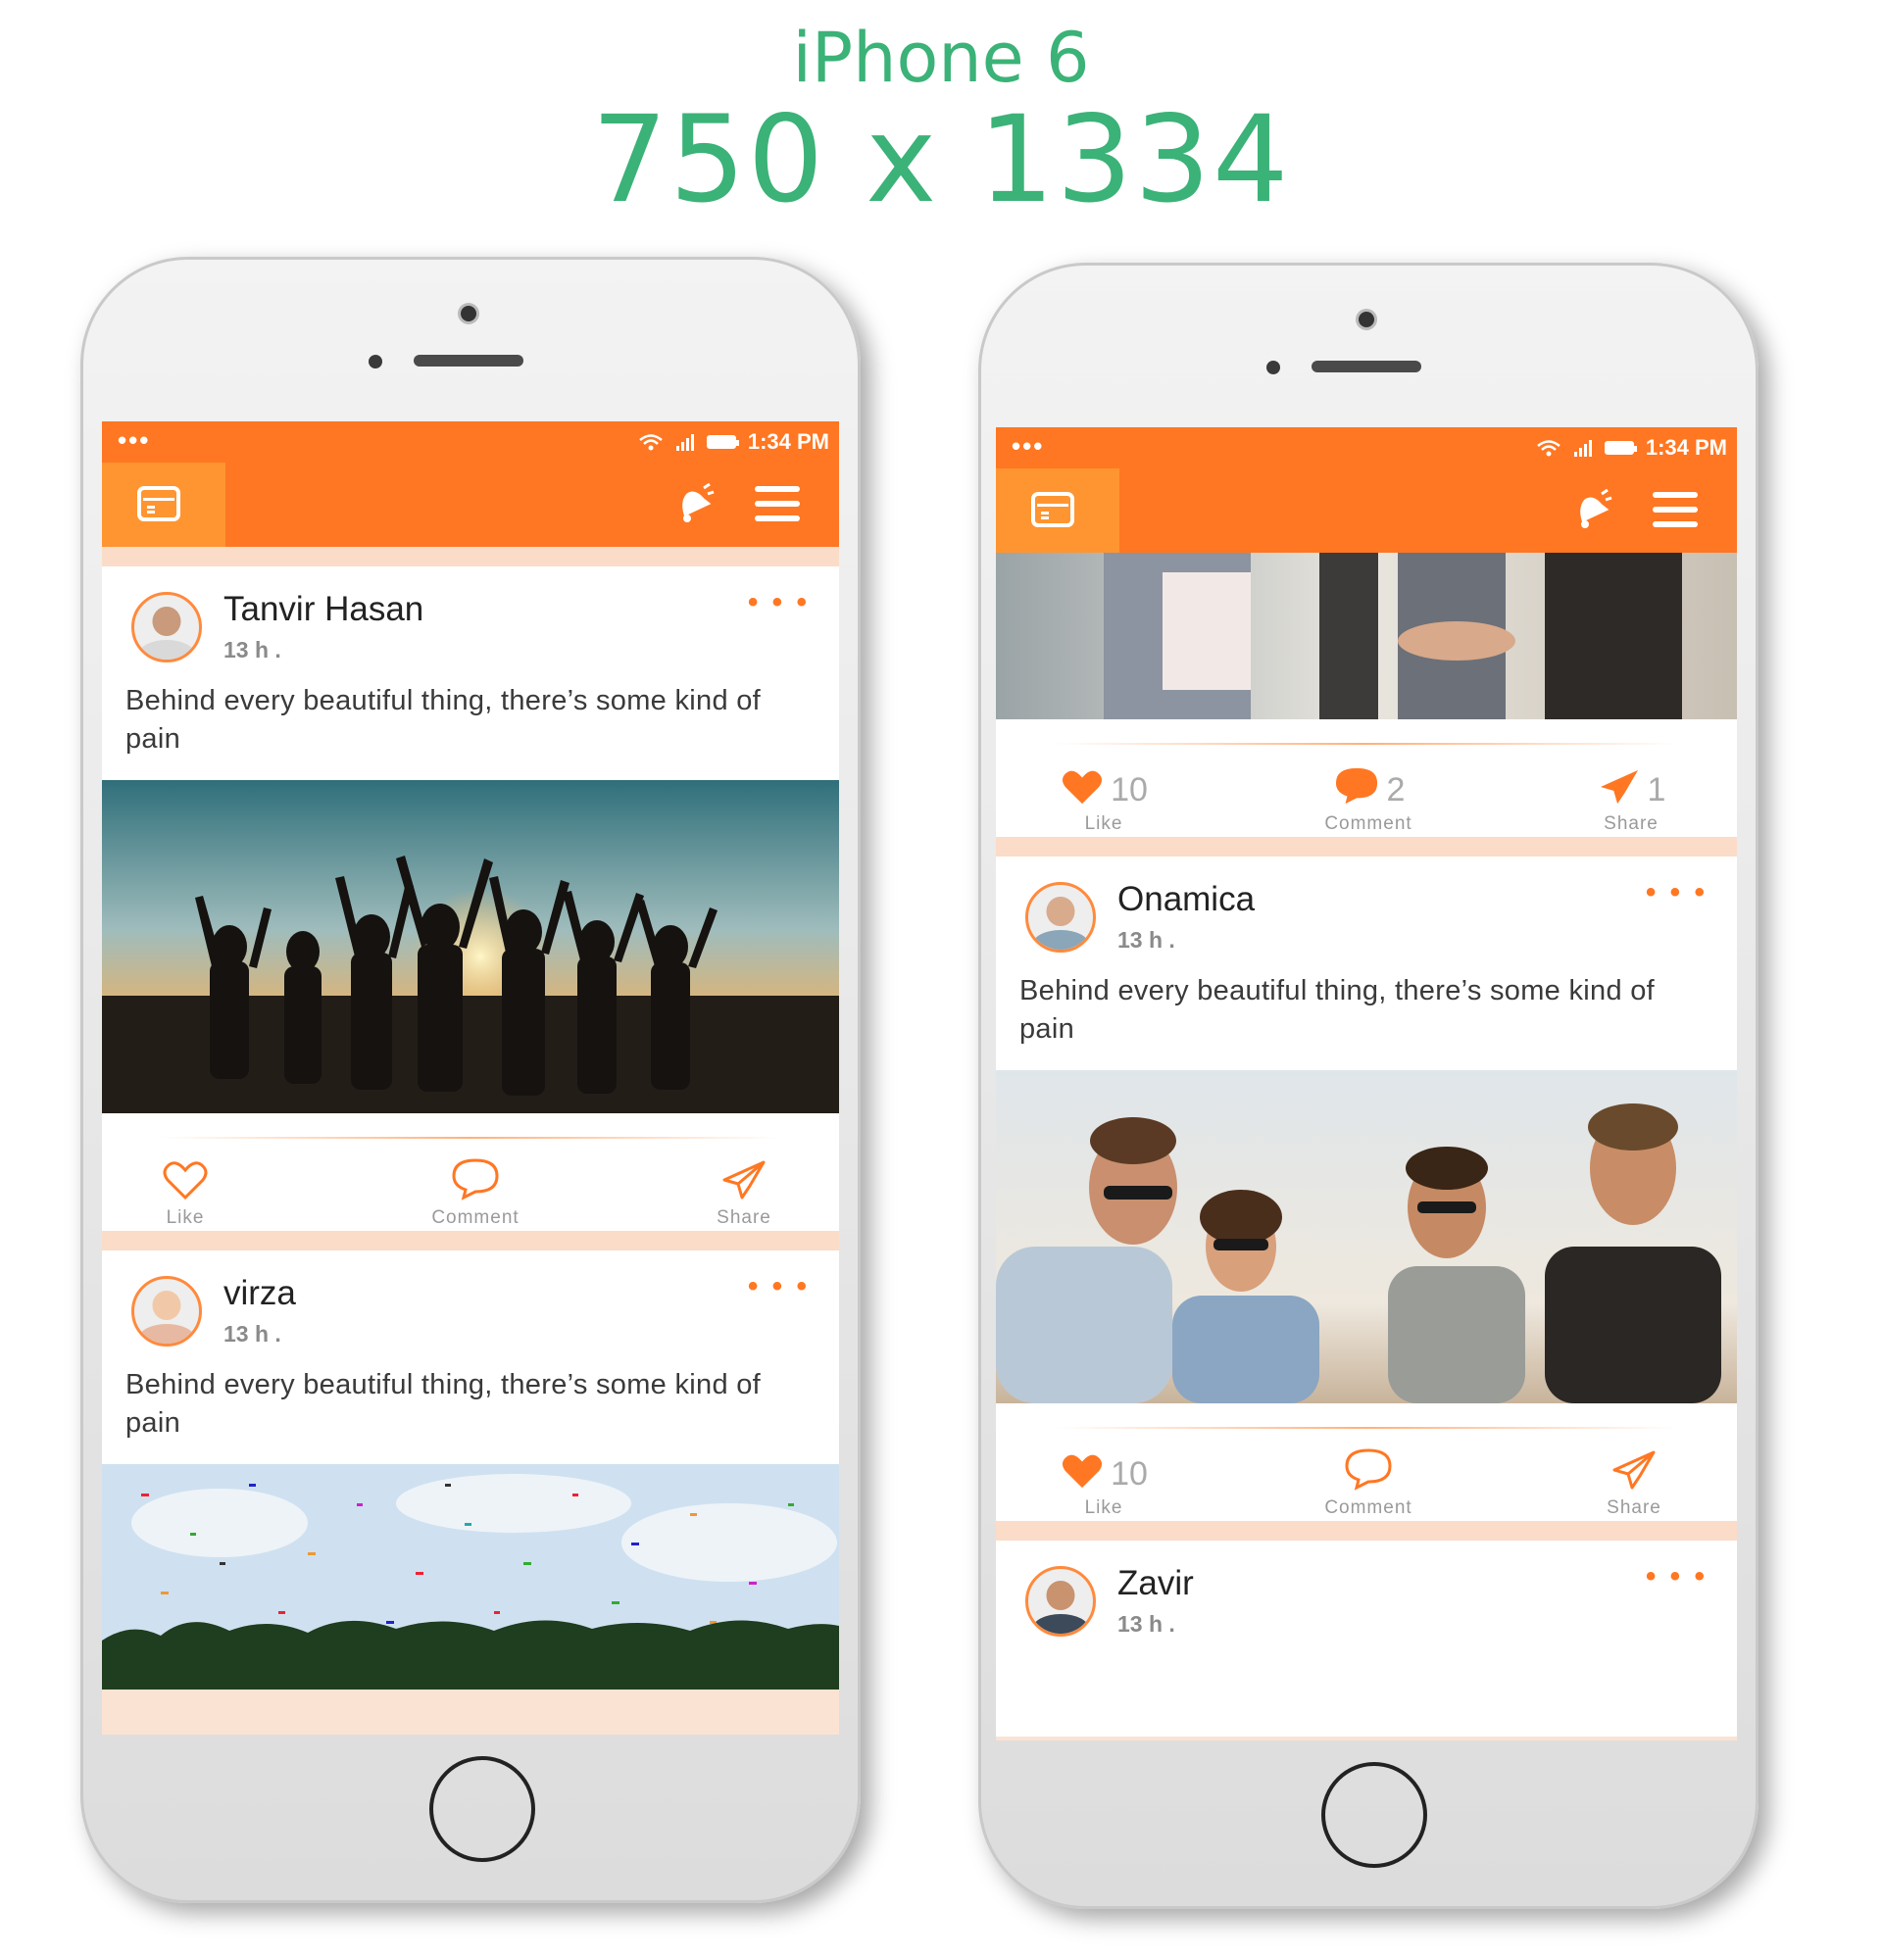 The image size is (1882, 1960). Describe the element at coordinates (941, 58) in the screenshot. I see `device-model-title: iPhone 6` at that location.